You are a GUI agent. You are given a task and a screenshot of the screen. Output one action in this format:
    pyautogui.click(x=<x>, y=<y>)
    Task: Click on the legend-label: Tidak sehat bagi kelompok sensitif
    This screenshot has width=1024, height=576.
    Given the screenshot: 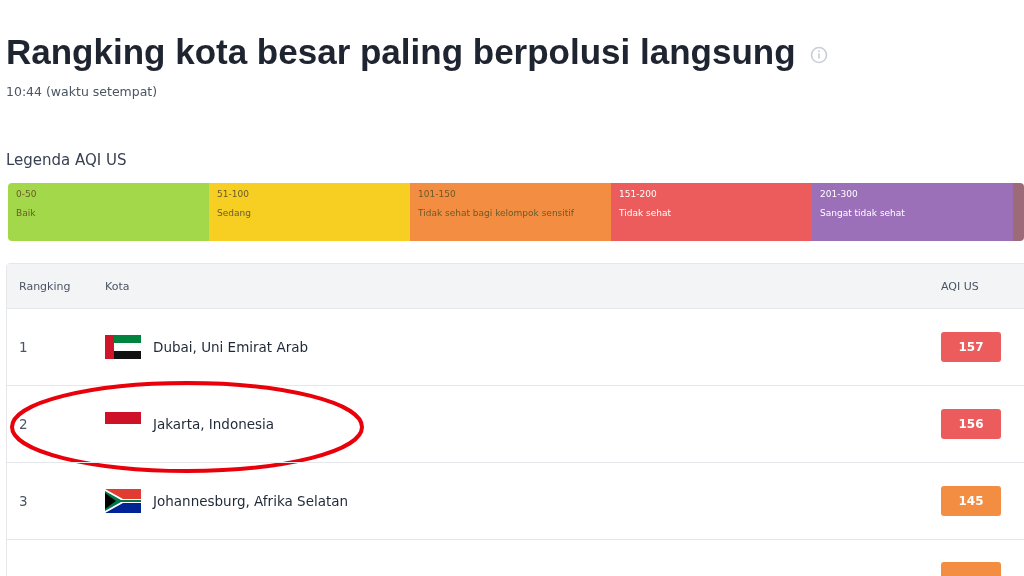 What is the action you would take?
    pyautogui.click(x=496, y=213)
    